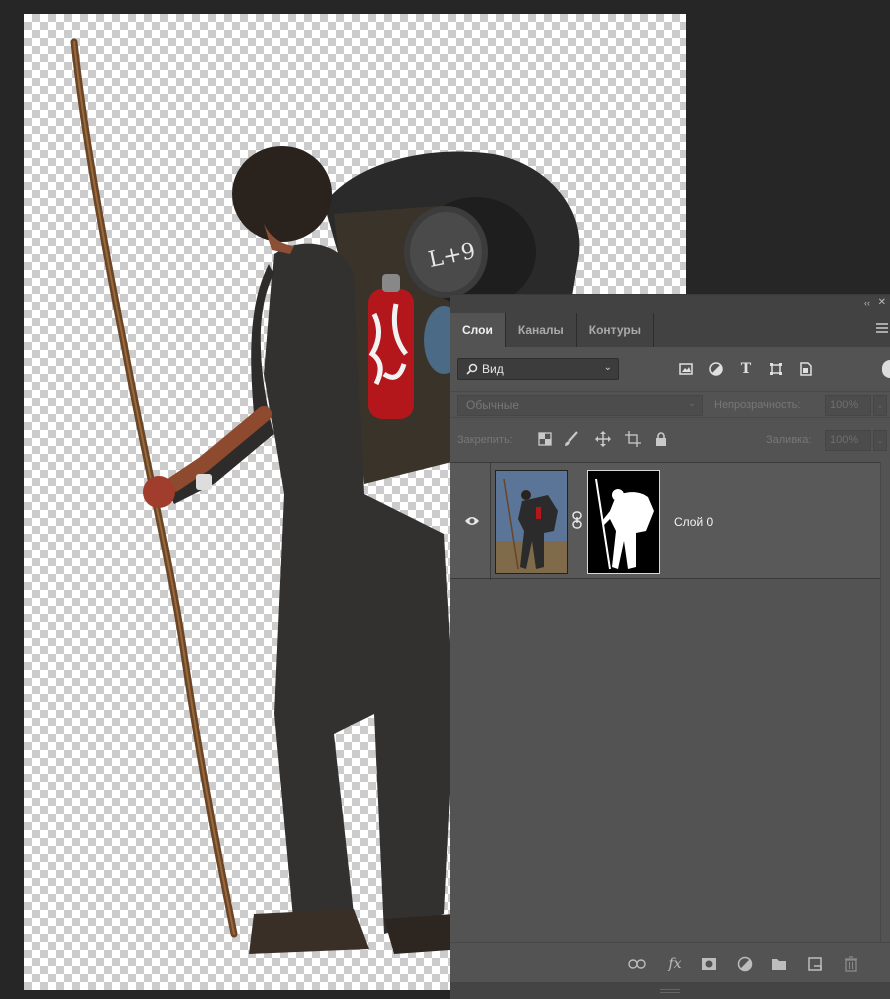  Describe the element at coordinates (693, 522) in the screenshot. I see `layer-name: Слой 0` at that location.